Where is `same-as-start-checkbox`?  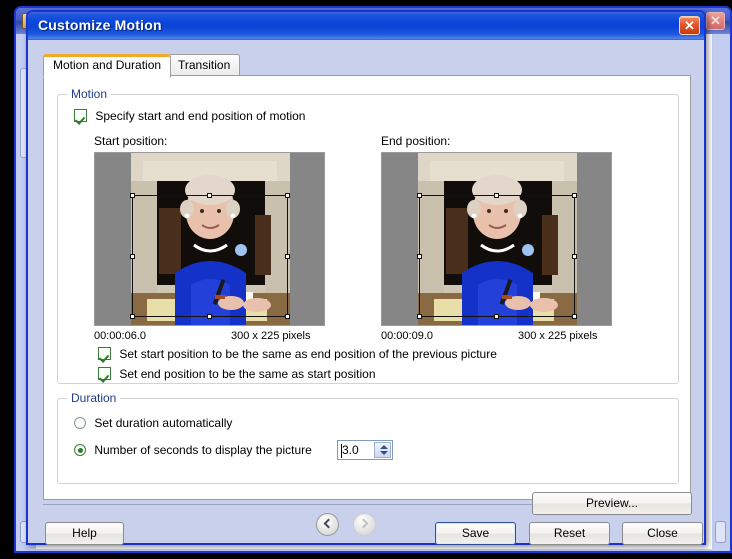
same-as-start-checkbox is located at coordinates (104, 373).